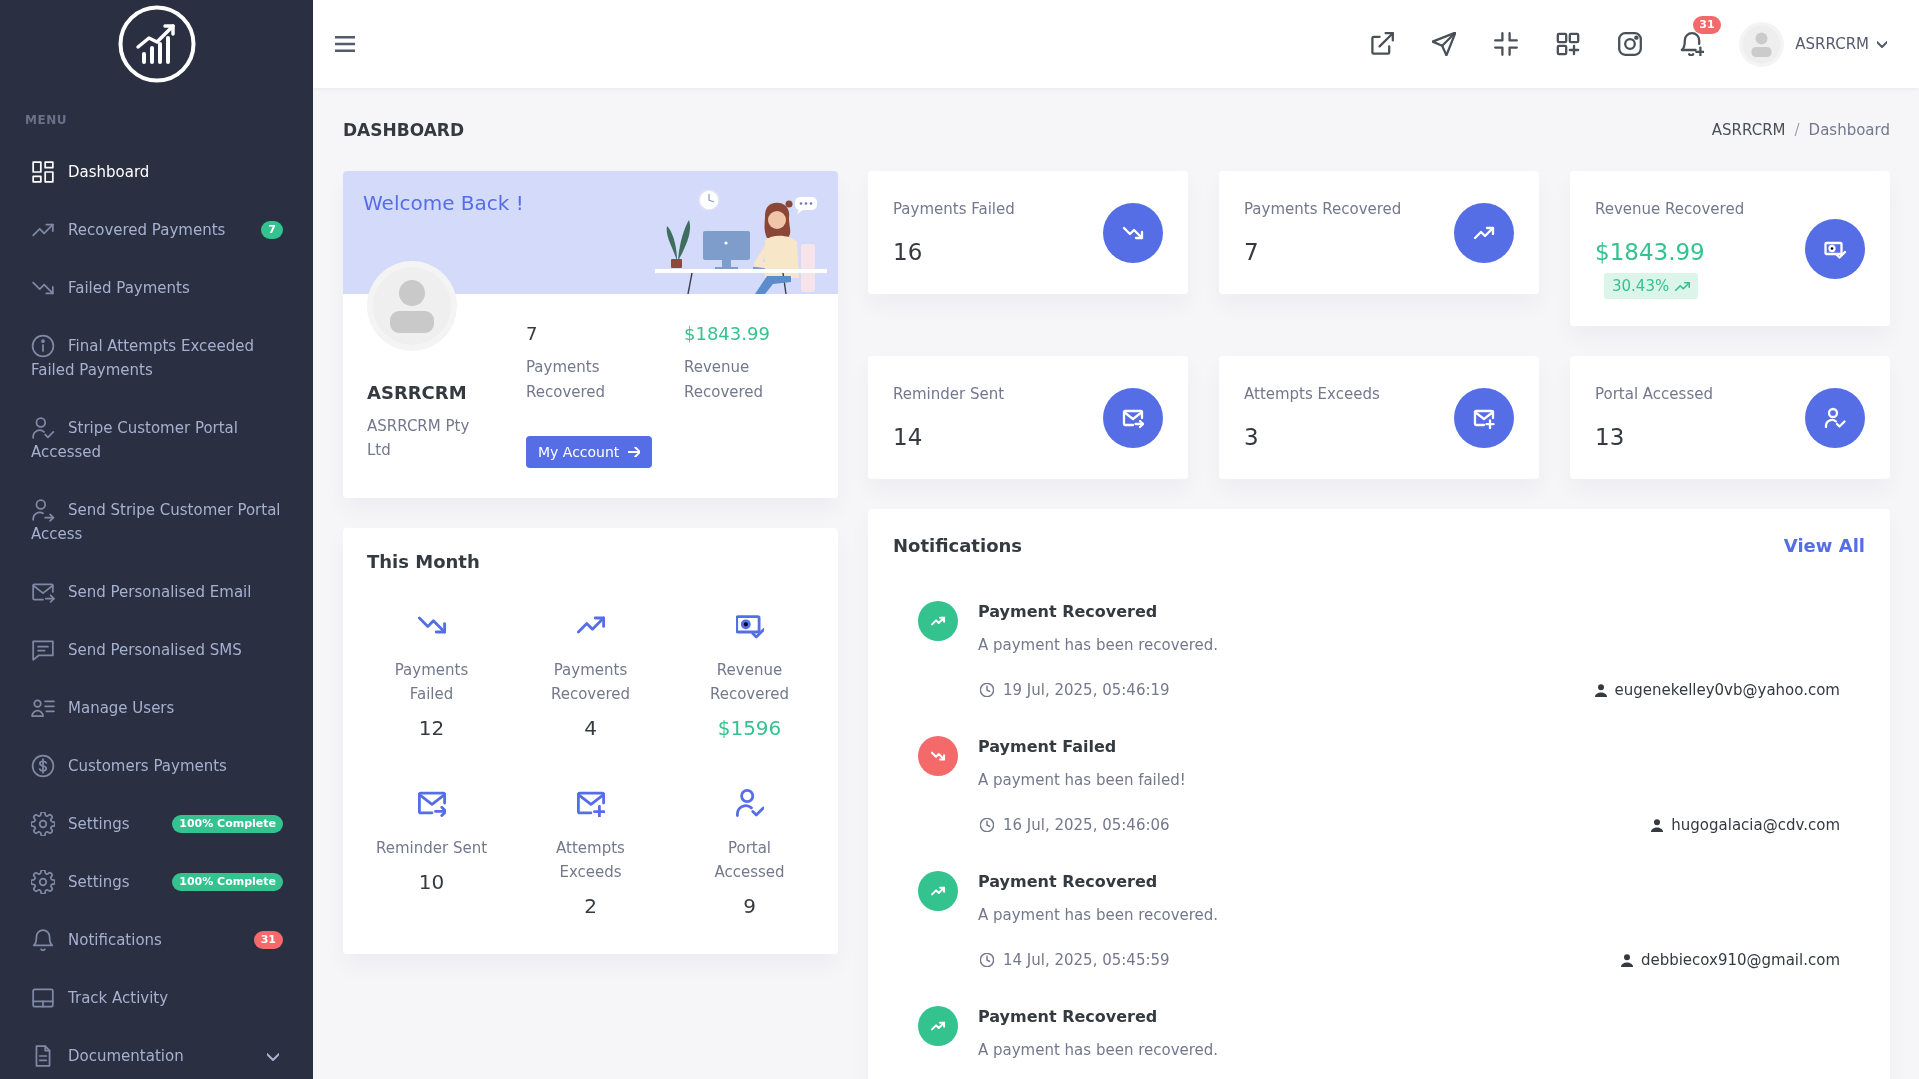 This screenshot has height=1079, width=1919. What do you see at coordinates (1755, 825) in the screenshot?
I see `notification-email: hugogalacia@cdv.com` at bounding box center [1755, 825].